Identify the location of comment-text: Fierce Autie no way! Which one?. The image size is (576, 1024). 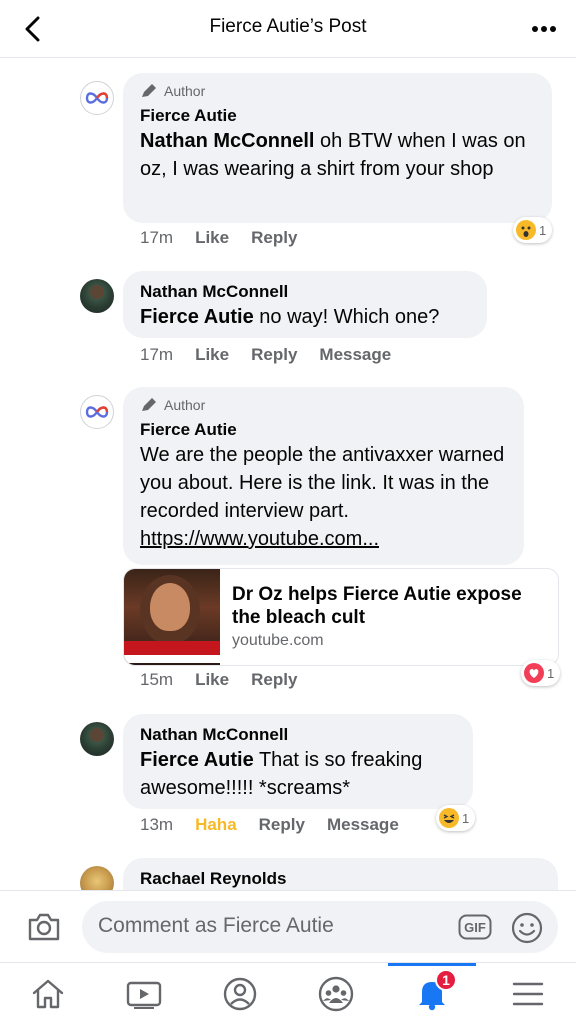
(290, 317).